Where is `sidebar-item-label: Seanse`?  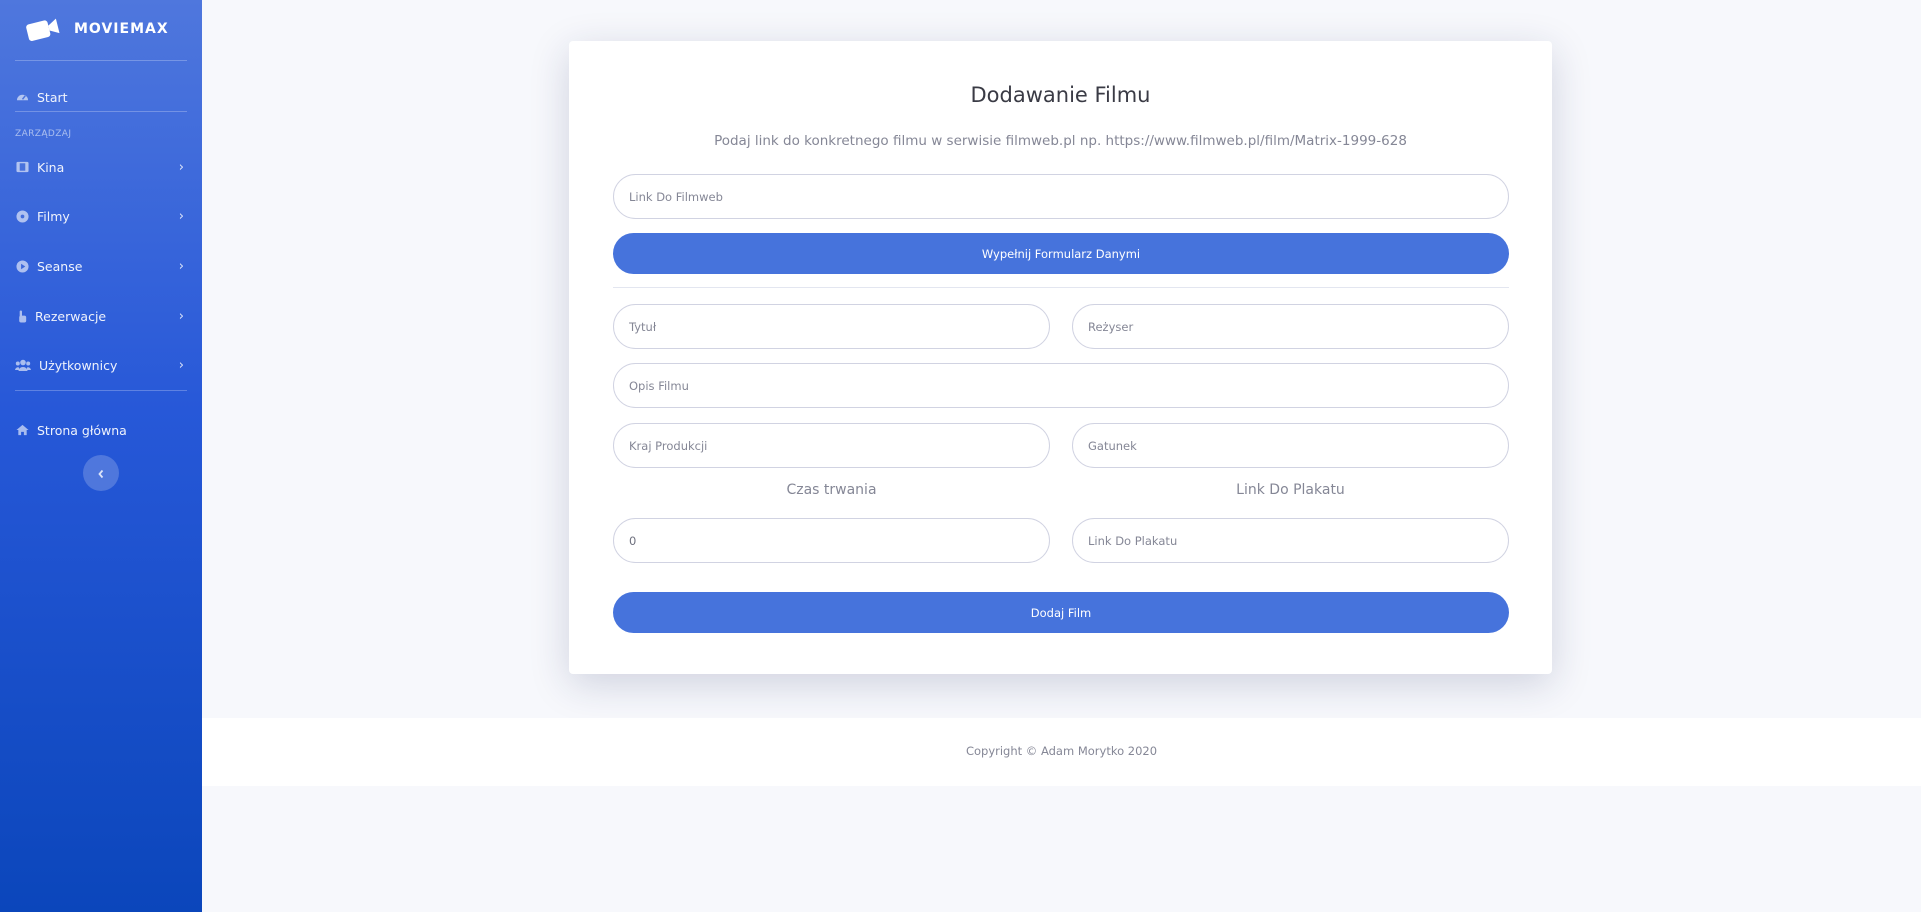 sidebar-item-label: Seanse is located at coordinates (60, 266).